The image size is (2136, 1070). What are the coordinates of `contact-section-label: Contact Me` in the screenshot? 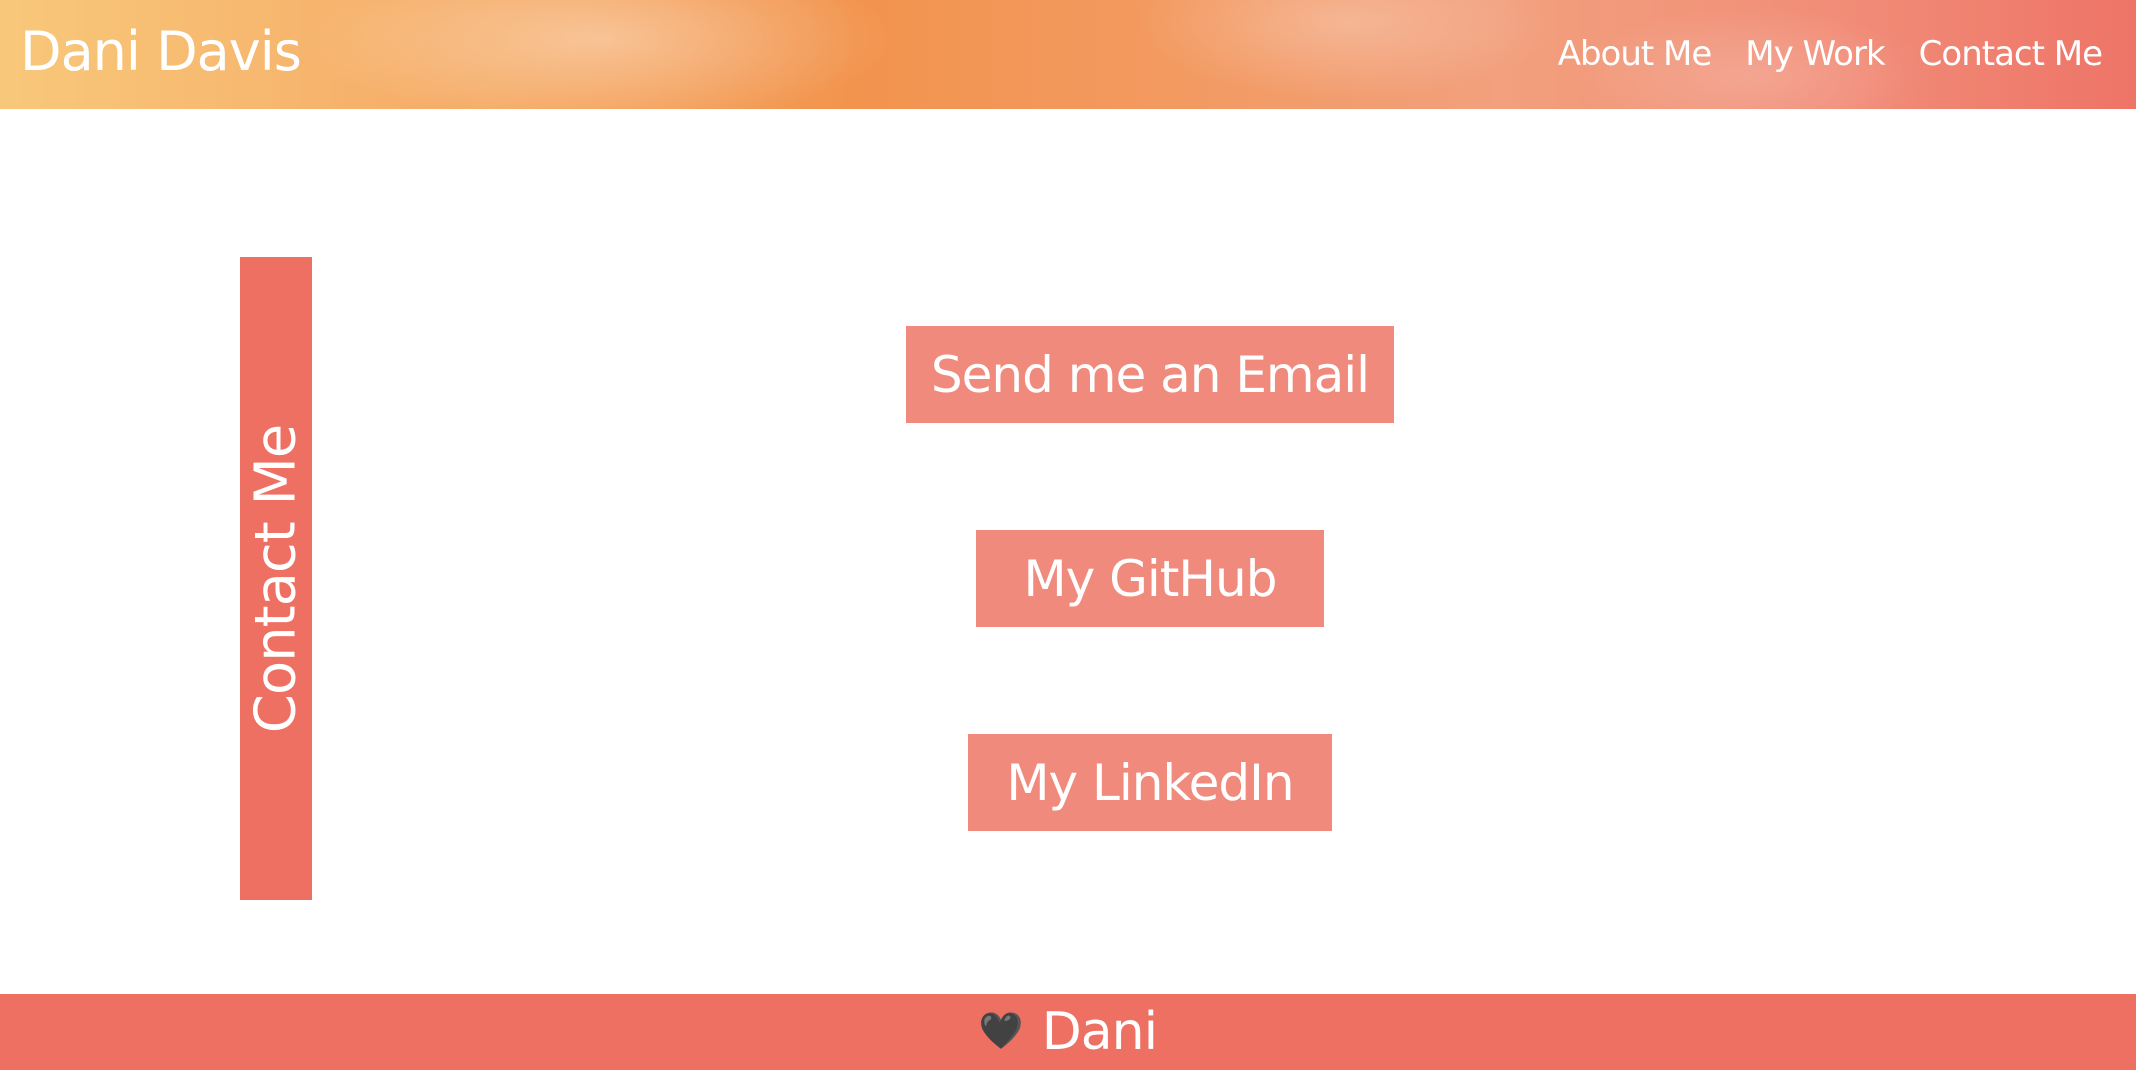 It's located at (276, 578).